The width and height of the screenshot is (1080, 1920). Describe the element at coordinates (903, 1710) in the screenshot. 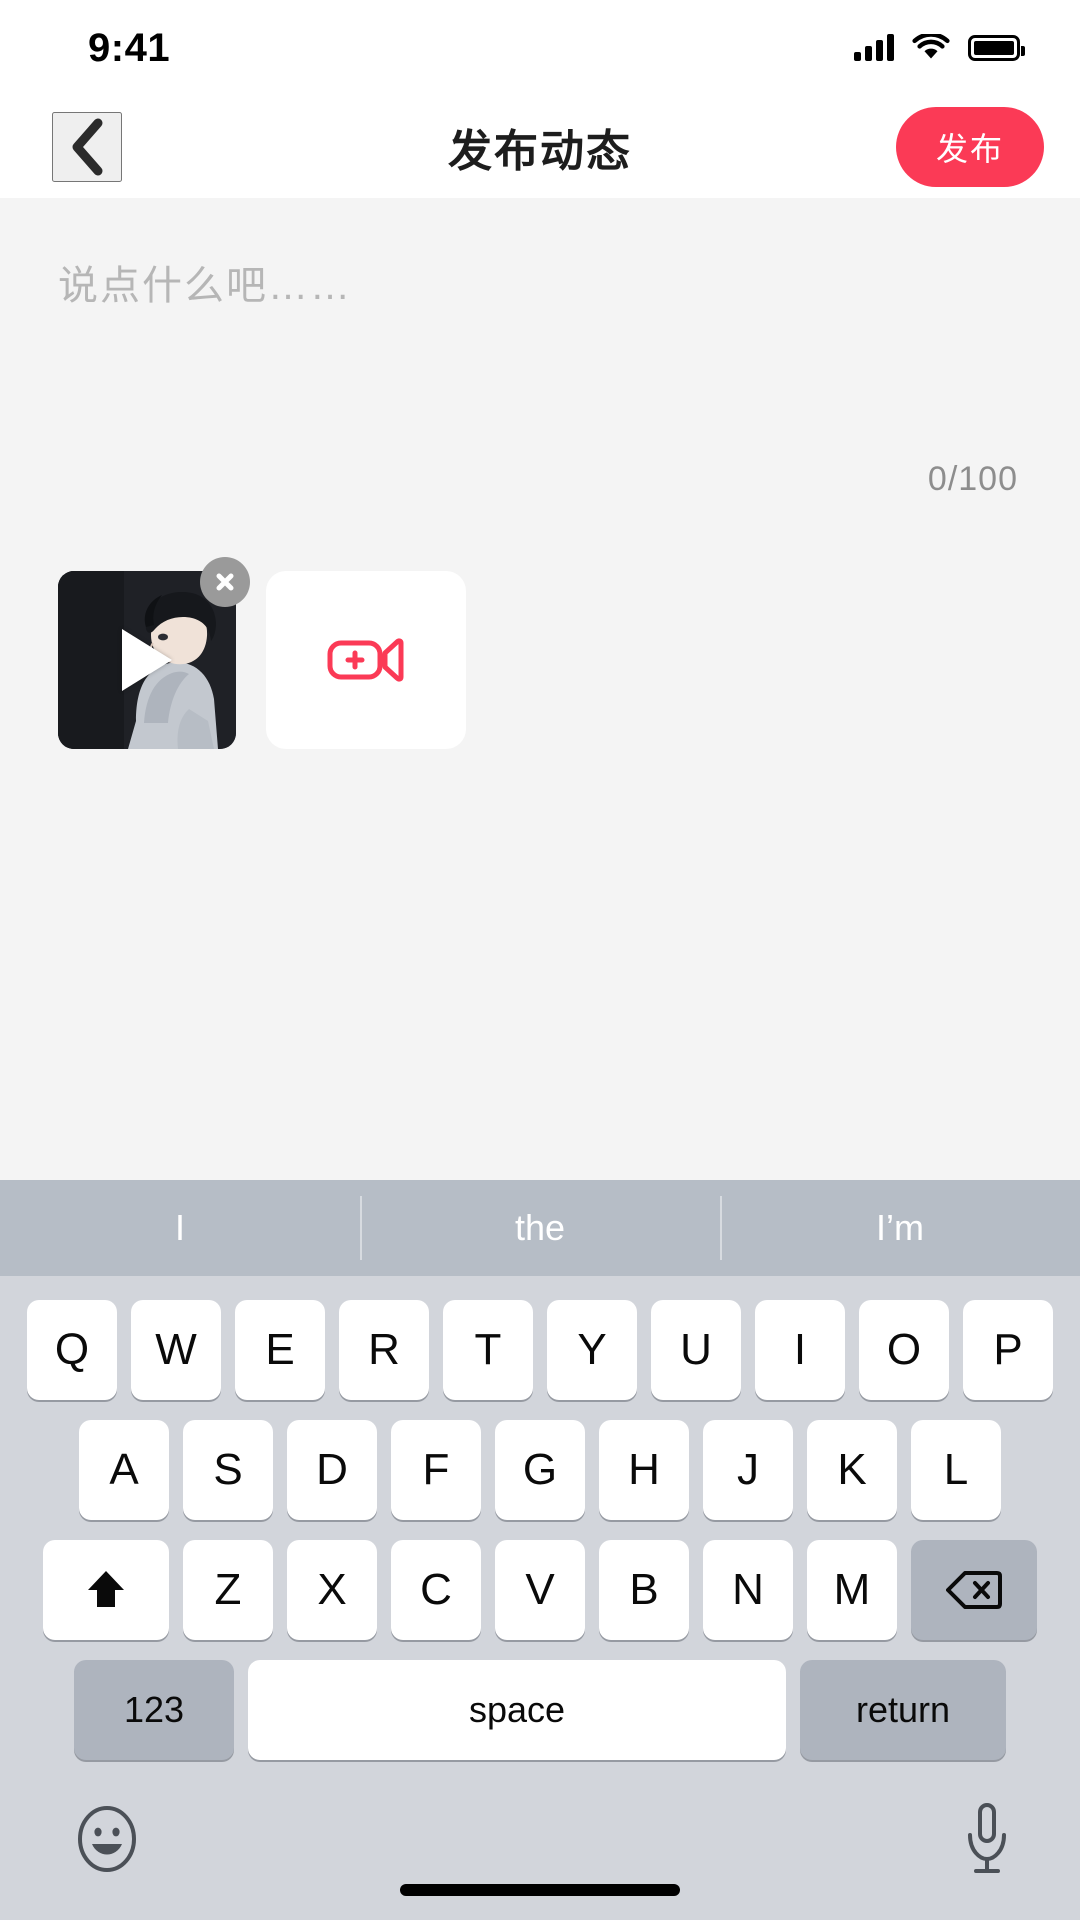

I see `return-key: return` at that location.